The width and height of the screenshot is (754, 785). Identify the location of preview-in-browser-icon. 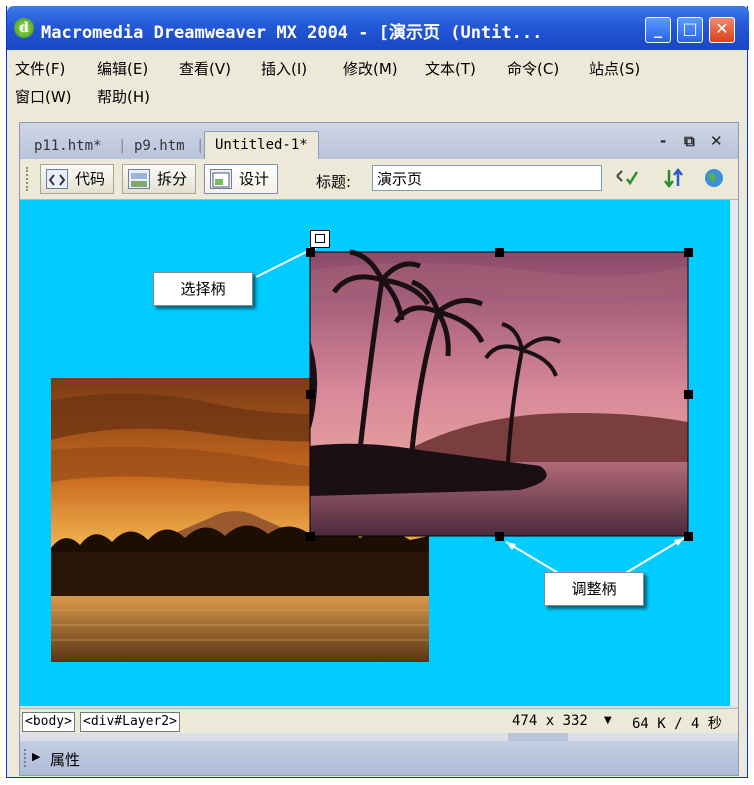
(715, 179).